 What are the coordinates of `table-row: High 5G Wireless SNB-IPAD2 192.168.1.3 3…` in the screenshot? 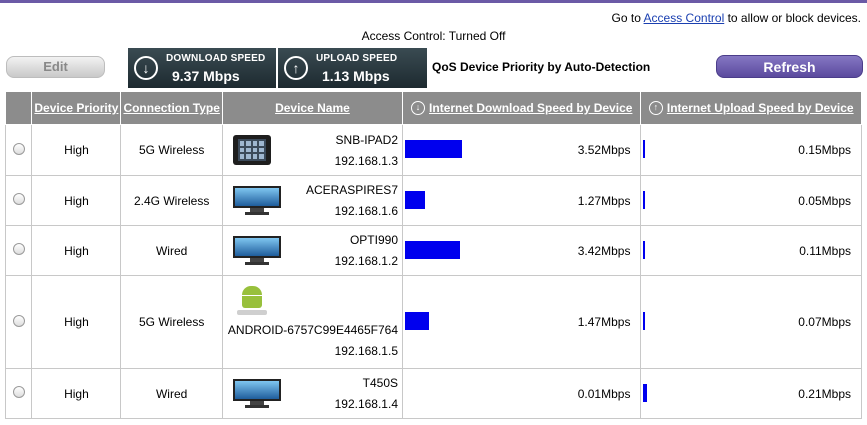 It's located at (433, 150).